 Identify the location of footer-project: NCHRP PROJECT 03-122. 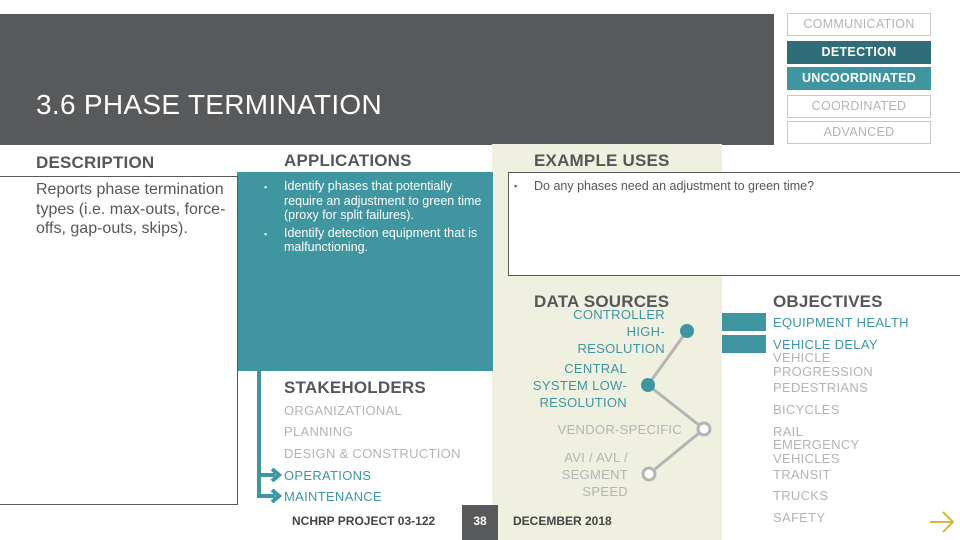
(364, 521).